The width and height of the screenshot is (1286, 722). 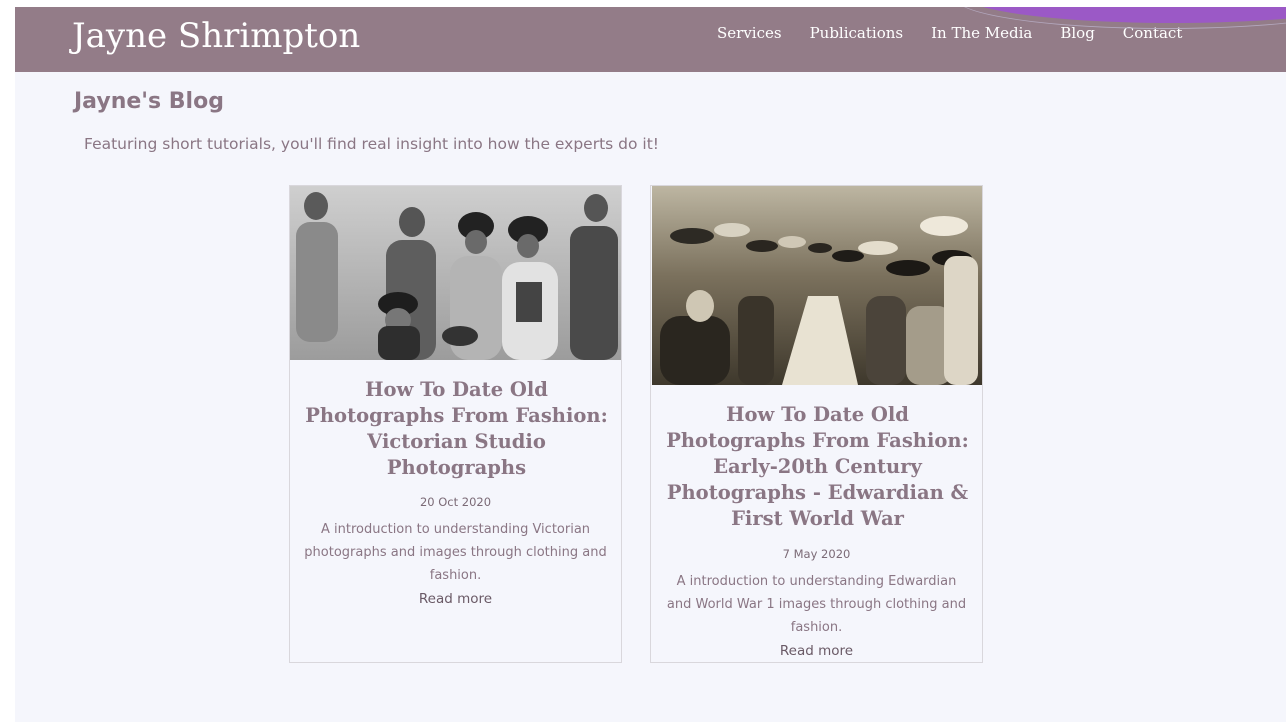 I want to click on site-title-link: Jayne Shrimpton, so click(x=216, y=36).